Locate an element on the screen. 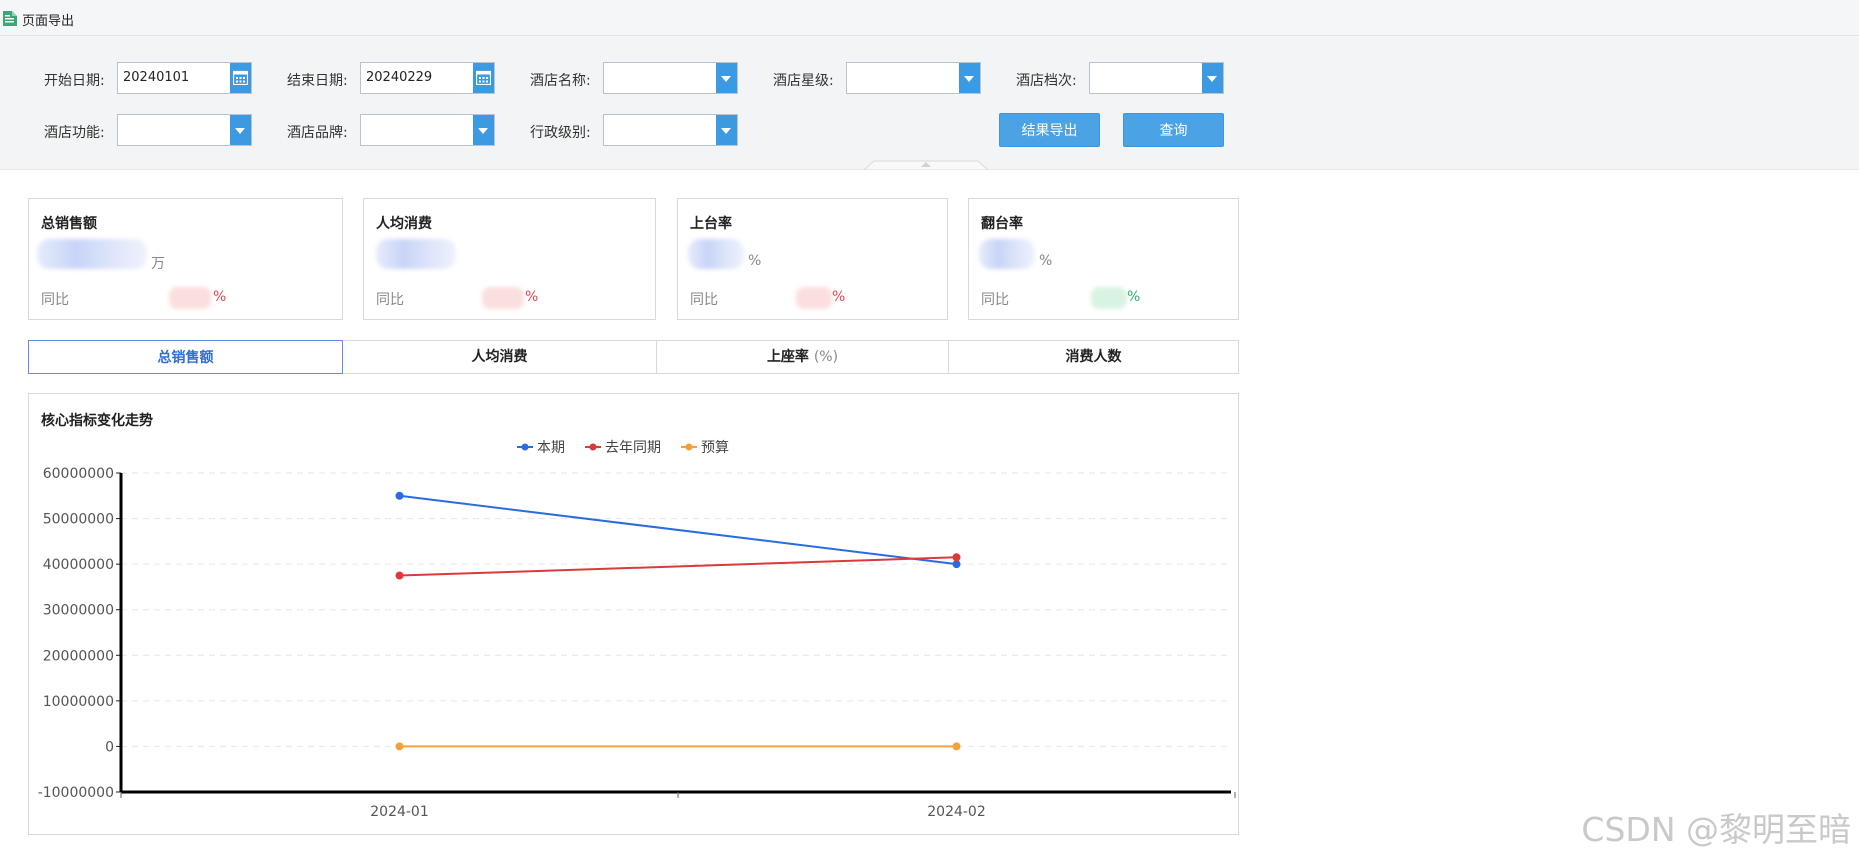 The height and width of the screenshot is (864, 1859). card-unit: 万 is located at coordinates (158, 264).